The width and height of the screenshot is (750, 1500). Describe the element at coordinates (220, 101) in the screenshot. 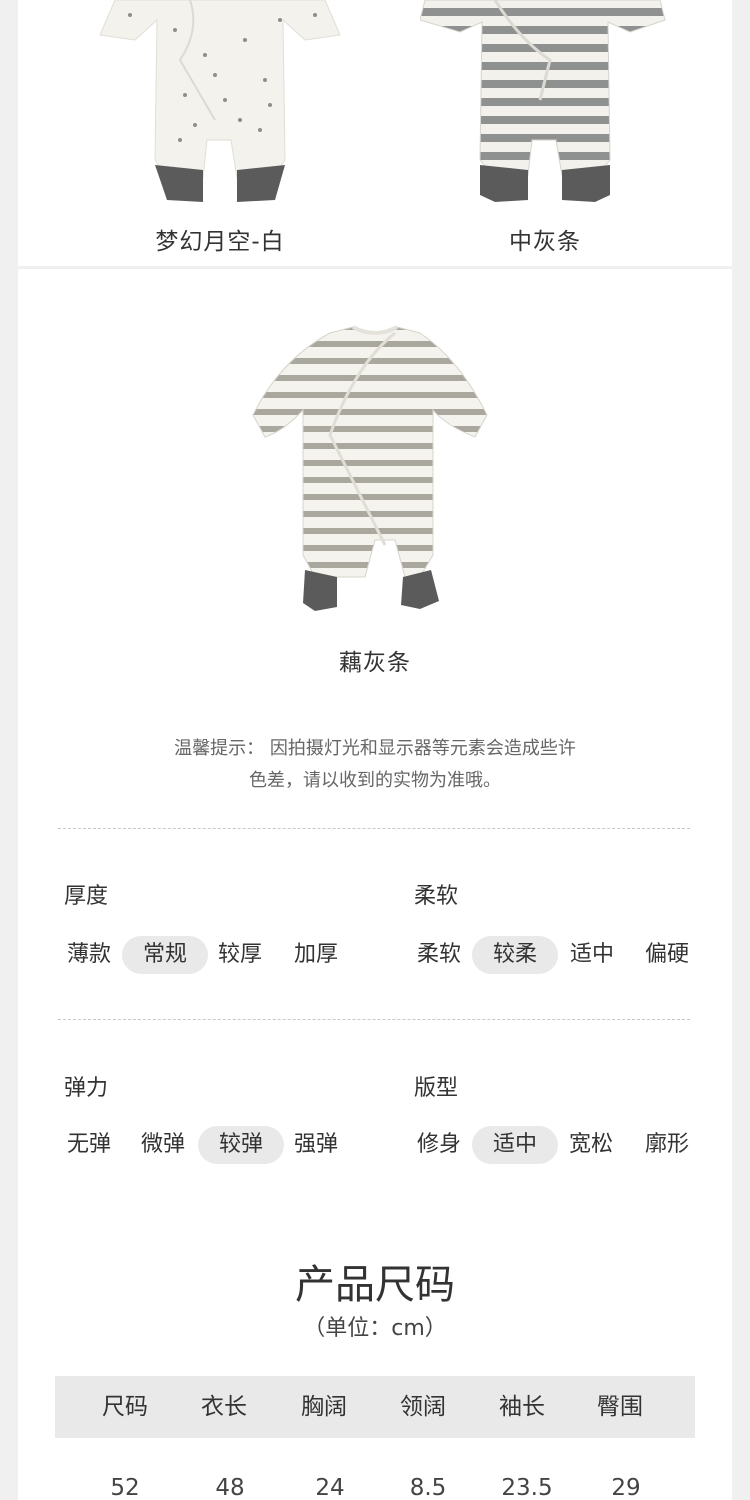

I see `romper-moon-image` at that location.